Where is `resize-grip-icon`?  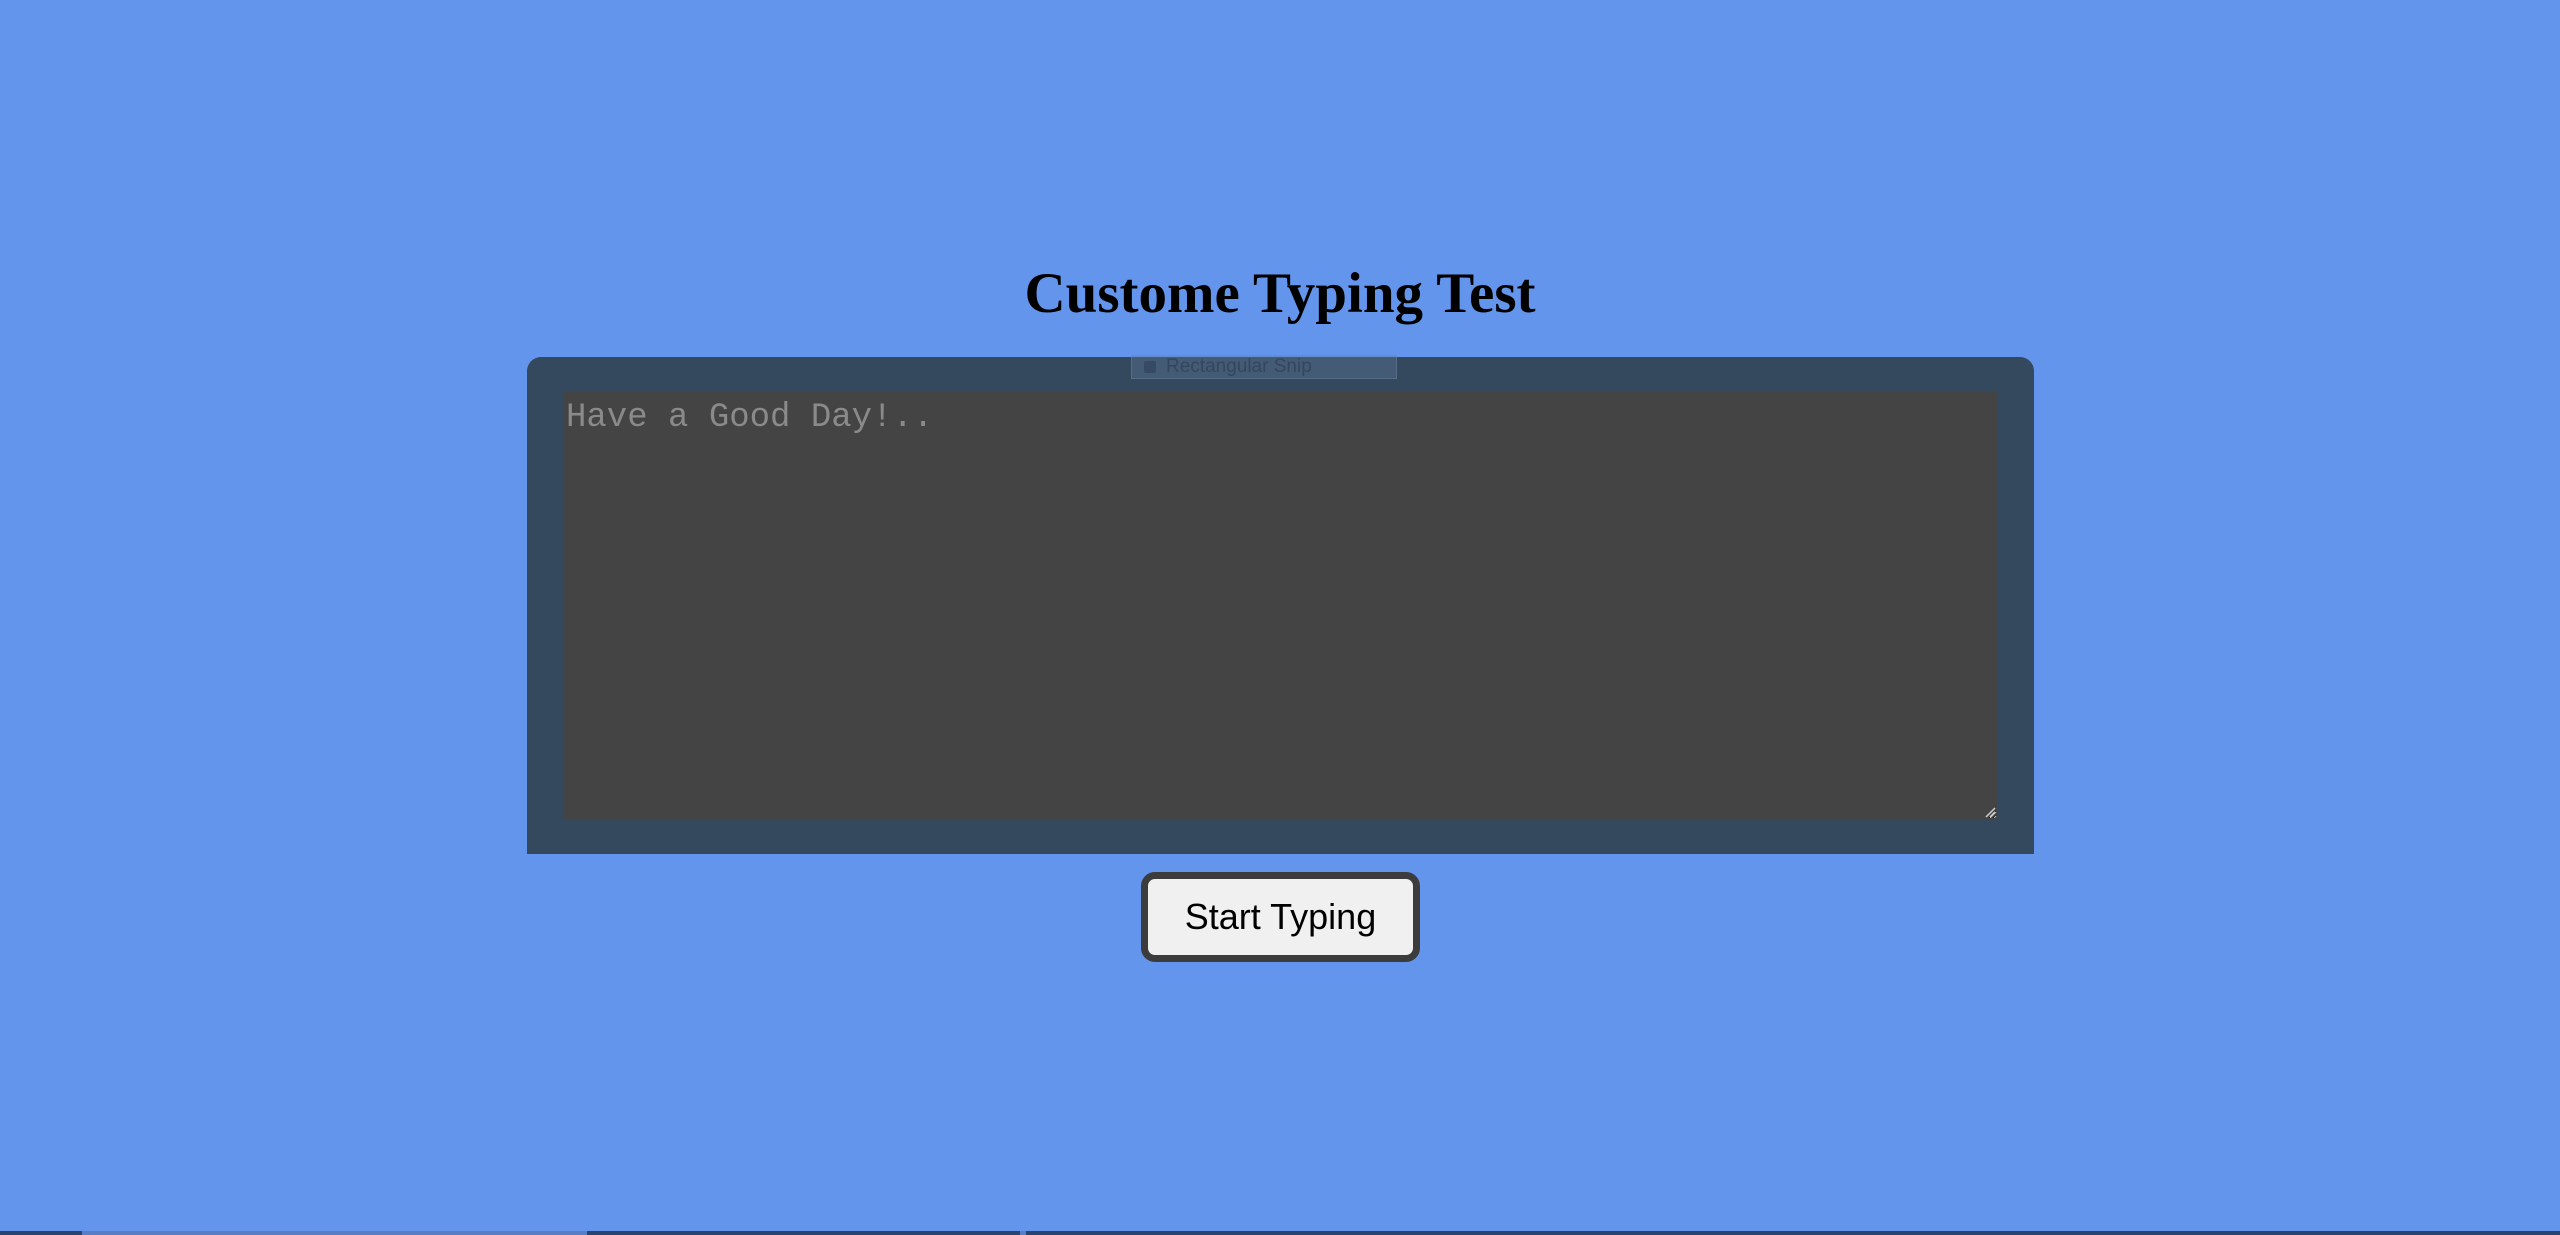 resize-grip-icon is located at coordinates (1990, 812).